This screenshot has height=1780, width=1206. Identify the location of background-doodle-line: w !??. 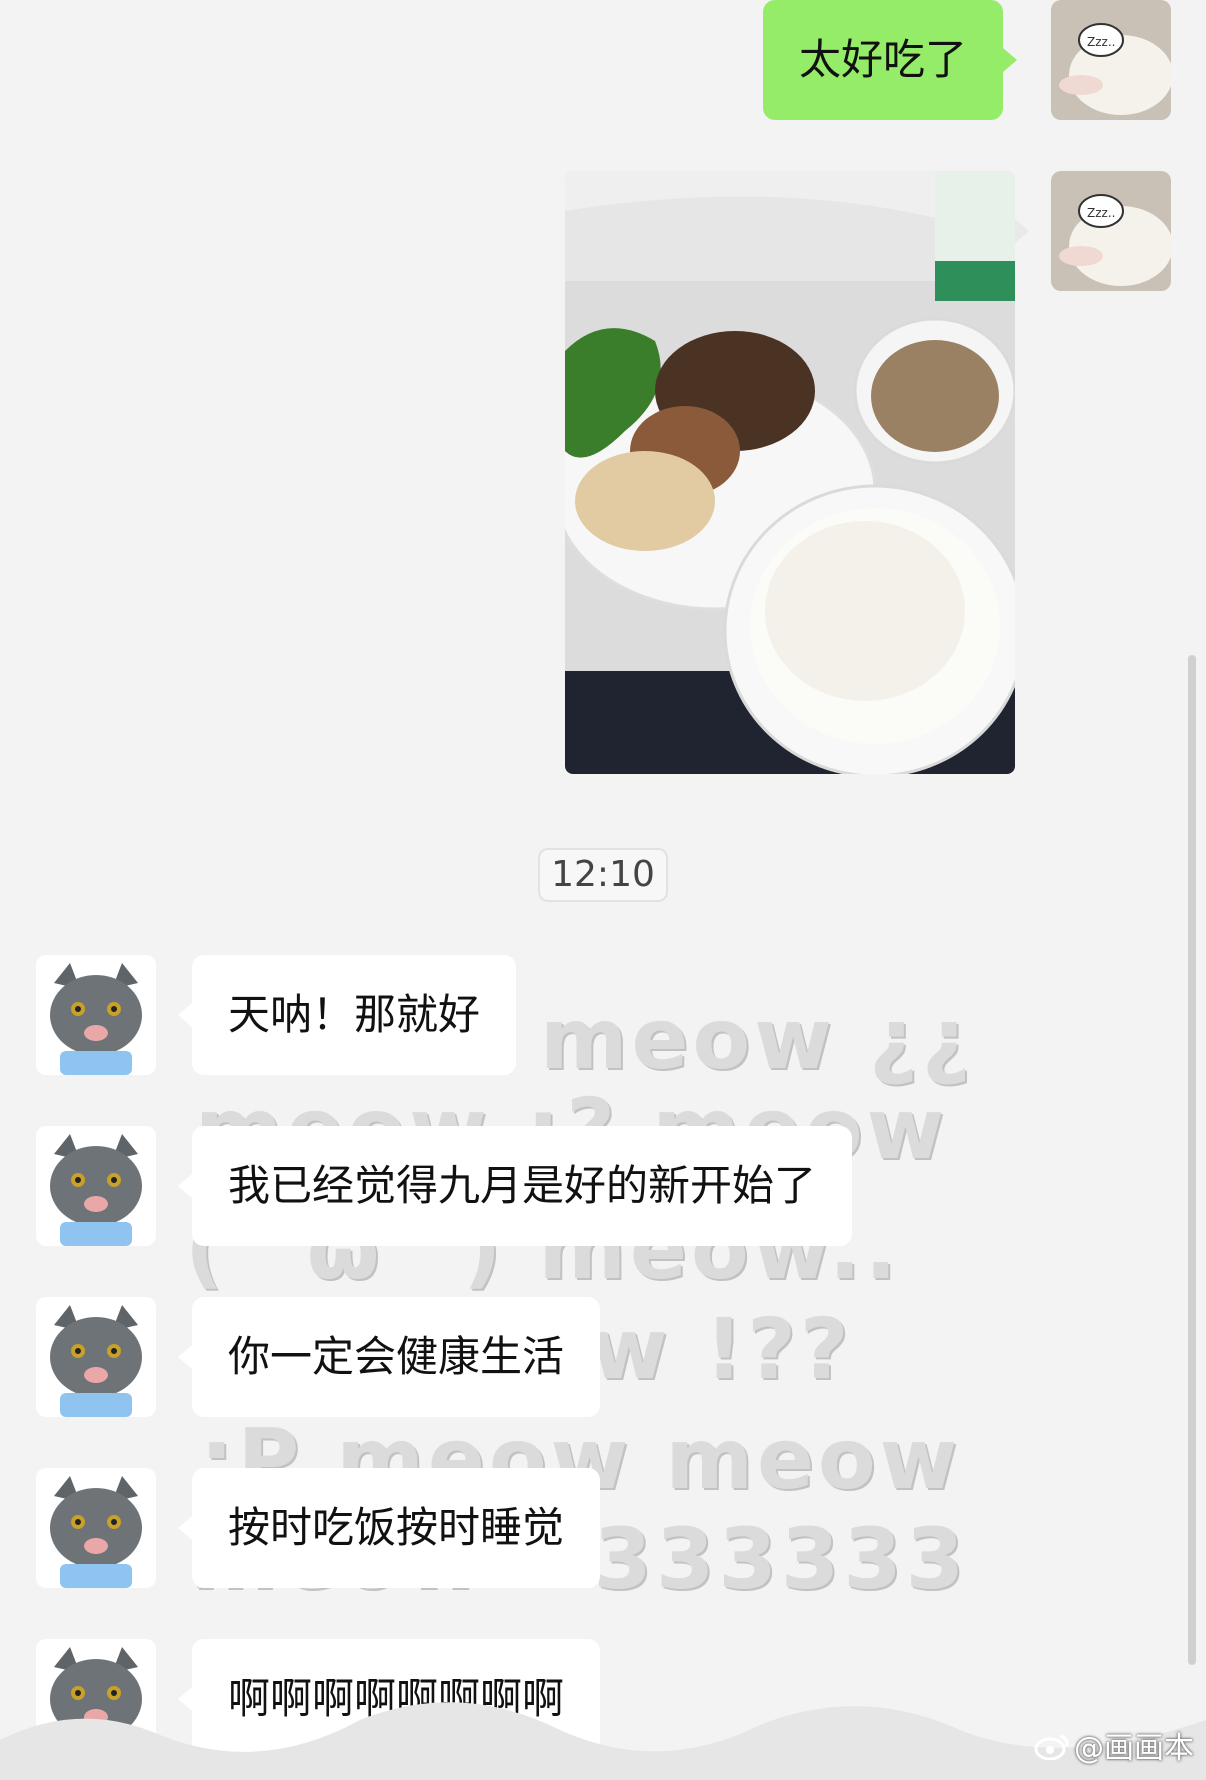
(721, 1349).